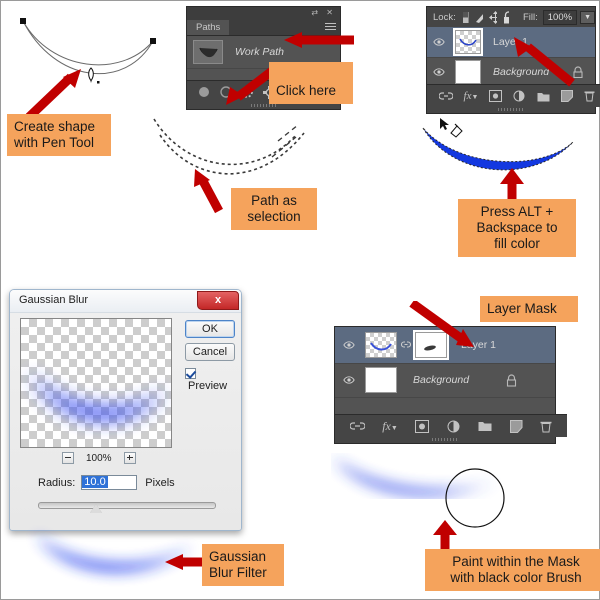 The height and width of the screenshot is (600, 600). I want to click on zoom-controls: 100%, so click(99, 458).